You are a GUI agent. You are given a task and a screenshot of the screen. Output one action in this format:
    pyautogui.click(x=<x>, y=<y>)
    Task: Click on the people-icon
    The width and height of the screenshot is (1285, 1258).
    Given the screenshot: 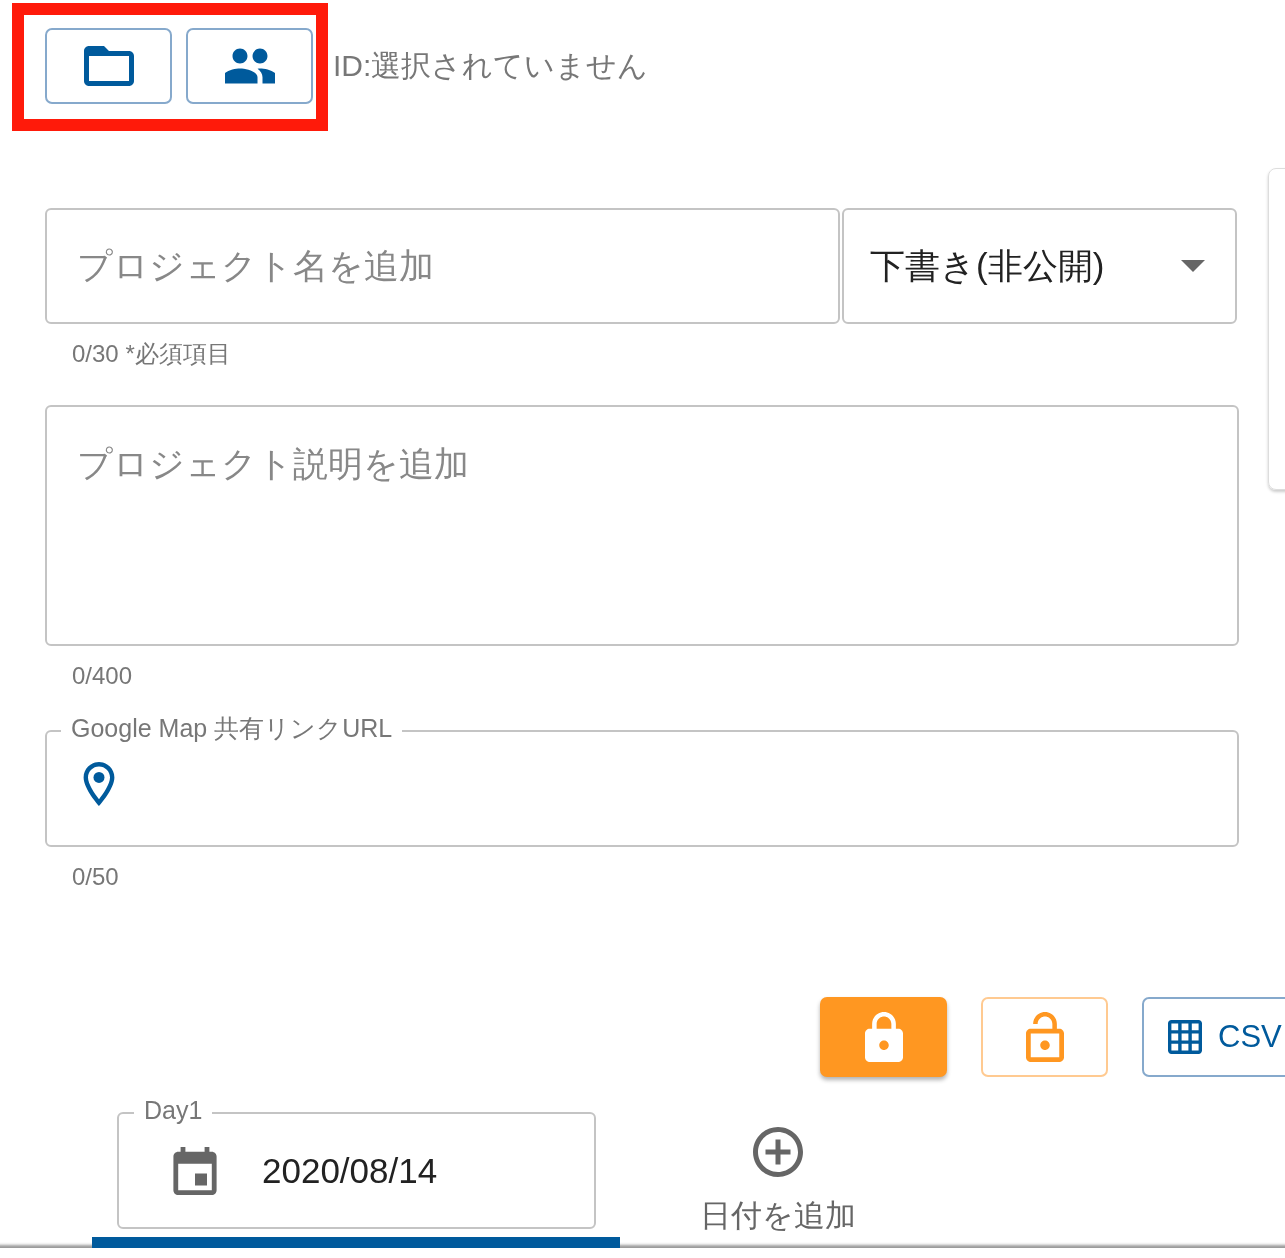 What is the action you would take?
    pyautogui.click(x=249, y=66)
    